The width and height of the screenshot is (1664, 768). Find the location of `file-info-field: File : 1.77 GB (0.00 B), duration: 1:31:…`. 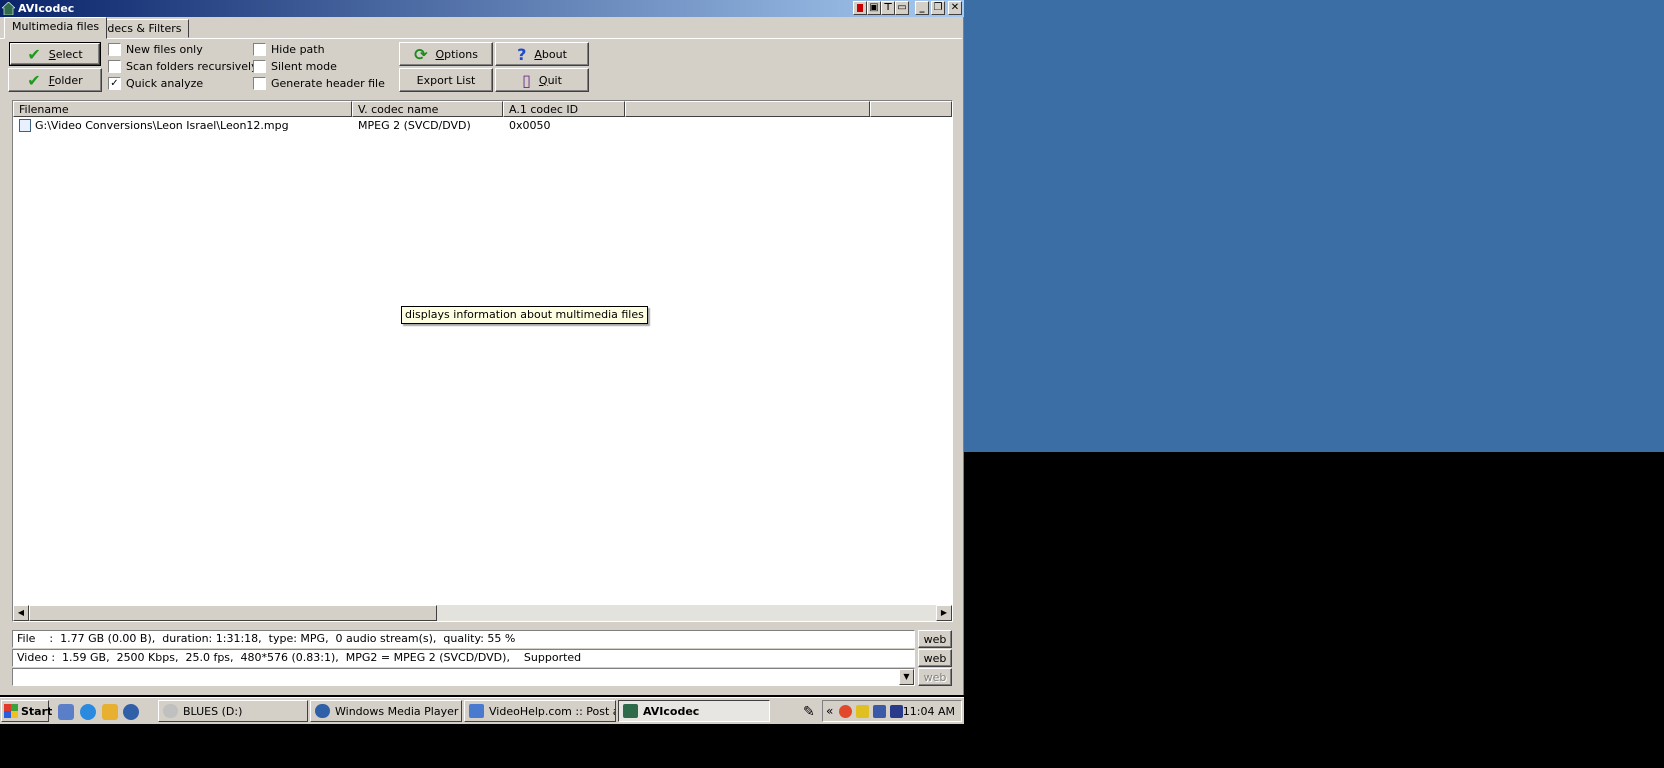

file-info-field: File : 1.77 GB (0.00 B), duration: 1:31:… is located at coordinates (463, 639).